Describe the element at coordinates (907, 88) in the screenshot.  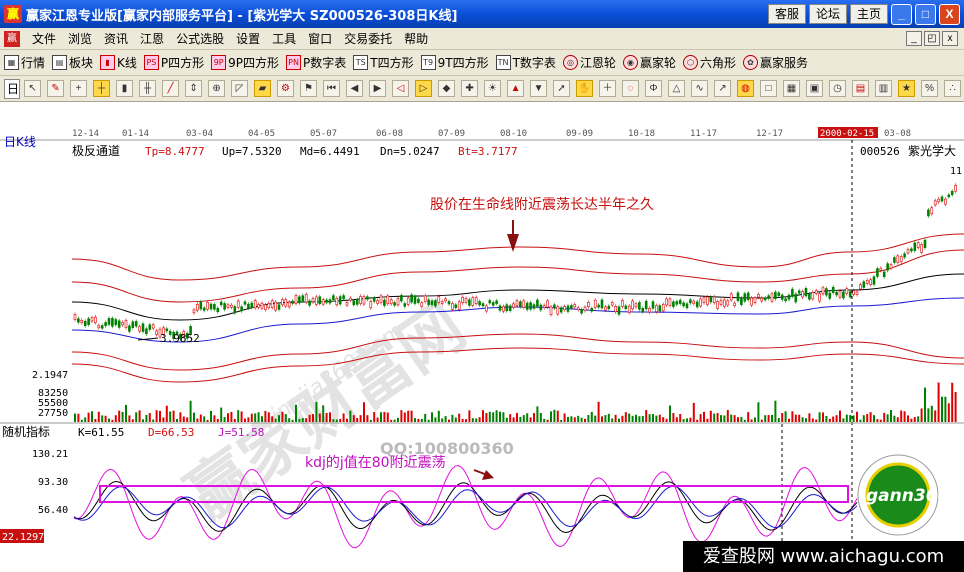
I see `star-icon: ★` at that location.